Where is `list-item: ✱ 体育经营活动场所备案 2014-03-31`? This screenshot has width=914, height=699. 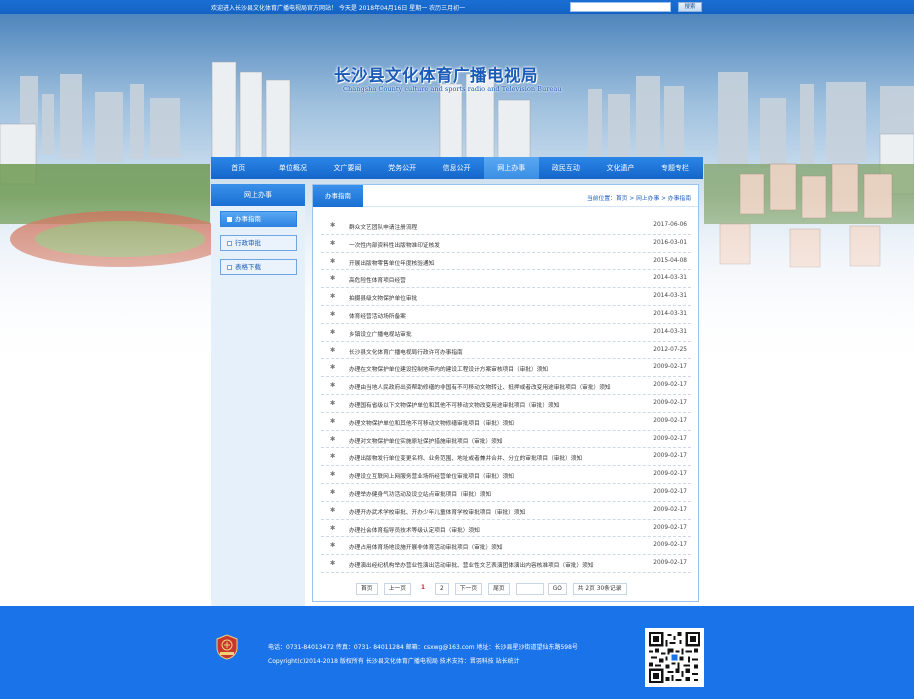 list-item: ✱ 体育经营活动场所备案 2014-03-31 is located at coordinates (506, 315).